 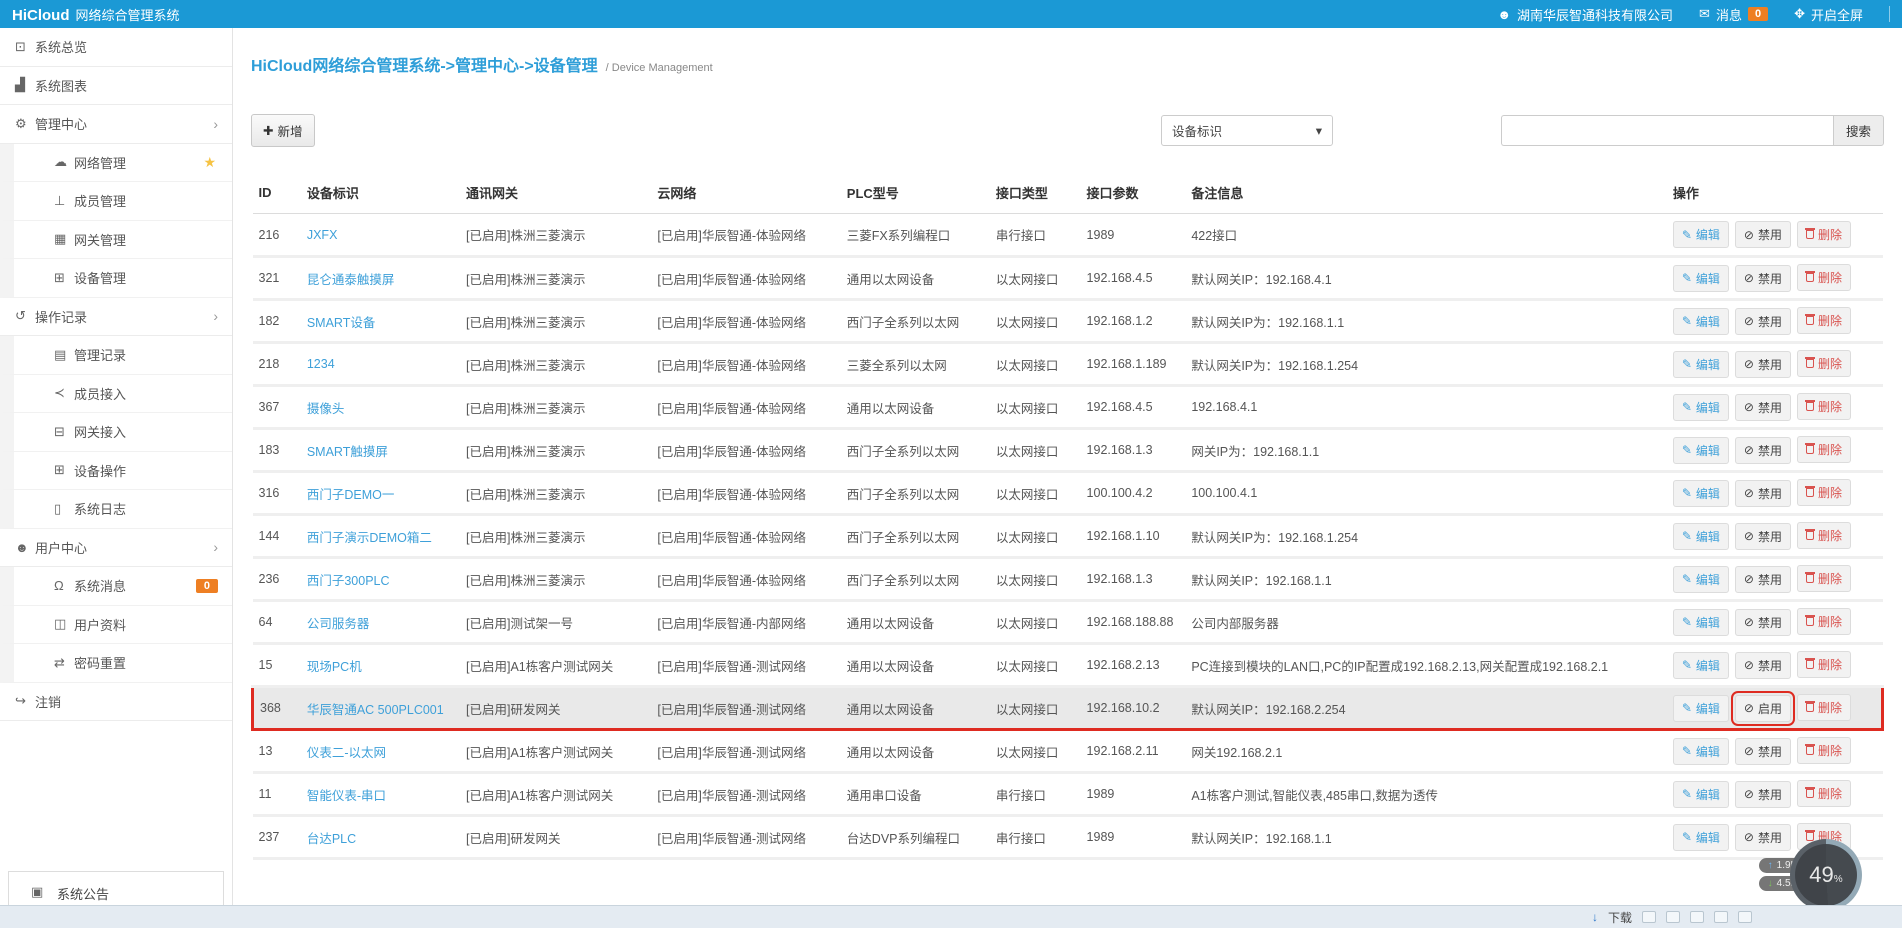 I want to click on device-name-link: 西门子DEMO一, so click(x=380, y=493).